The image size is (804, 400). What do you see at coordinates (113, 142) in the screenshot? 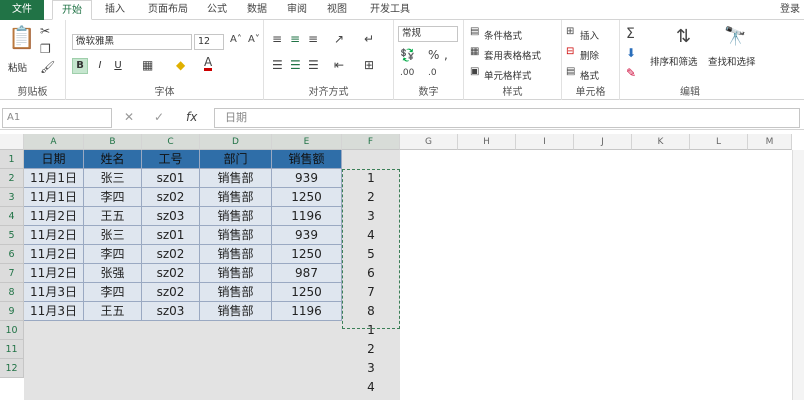
I see `column-header-b: B` at bounding box center [113, 142].